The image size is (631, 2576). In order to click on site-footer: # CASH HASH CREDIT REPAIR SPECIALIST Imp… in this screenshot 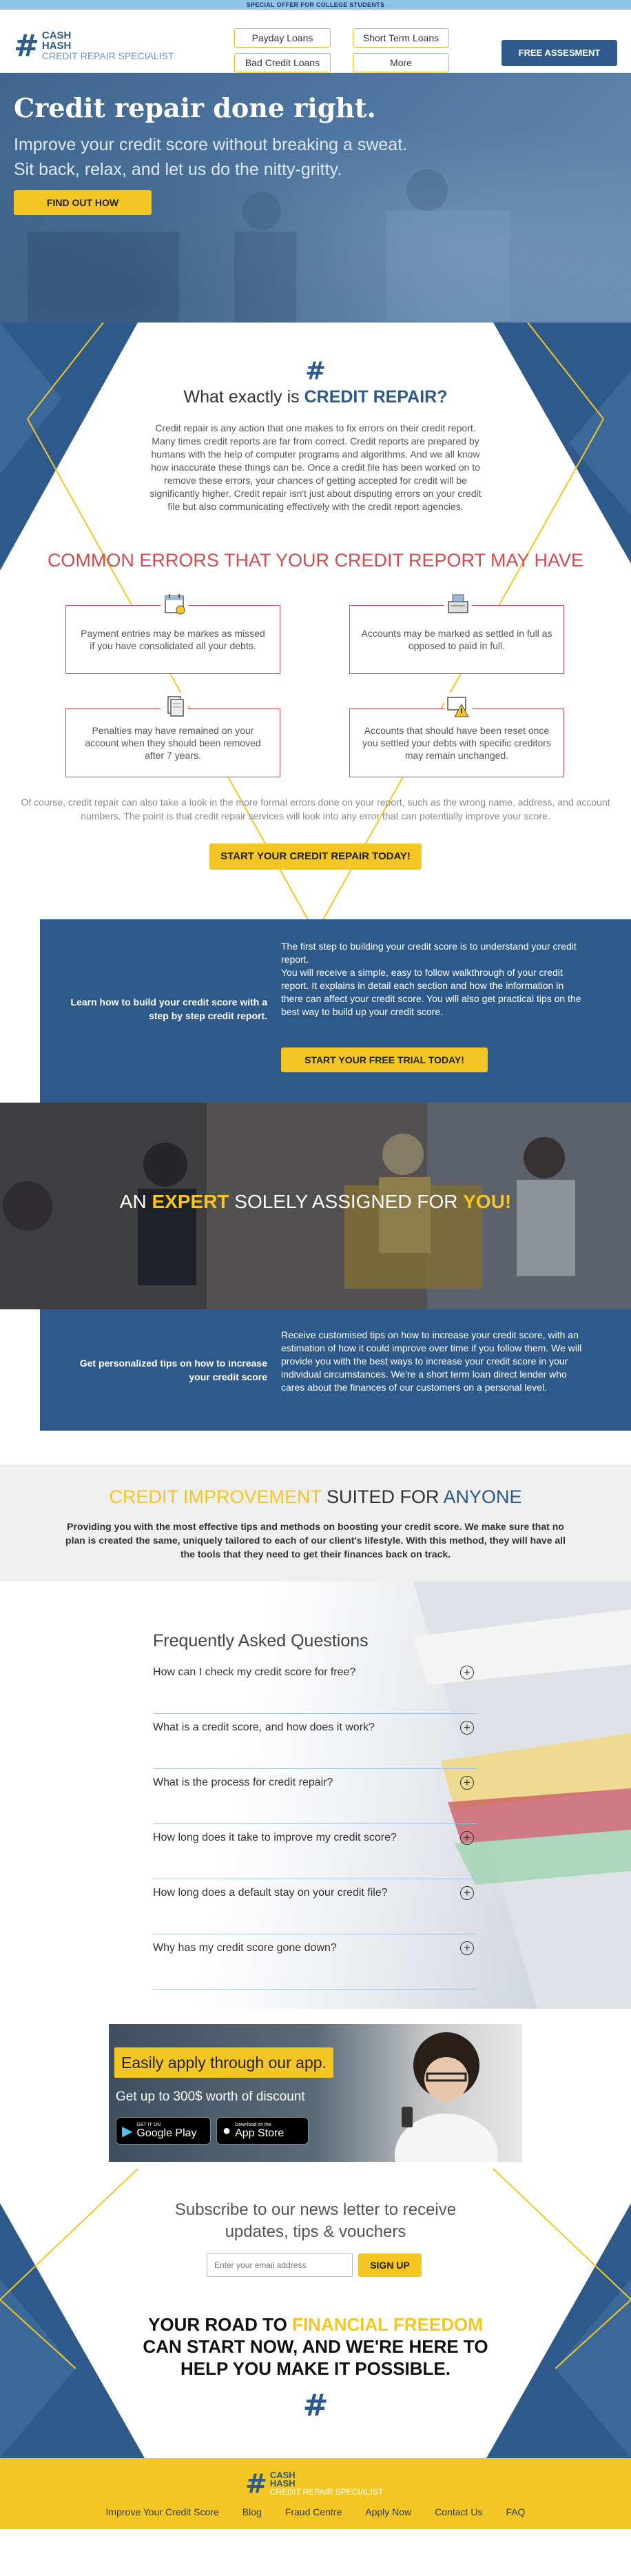, I will do `click(315, 2493)`.